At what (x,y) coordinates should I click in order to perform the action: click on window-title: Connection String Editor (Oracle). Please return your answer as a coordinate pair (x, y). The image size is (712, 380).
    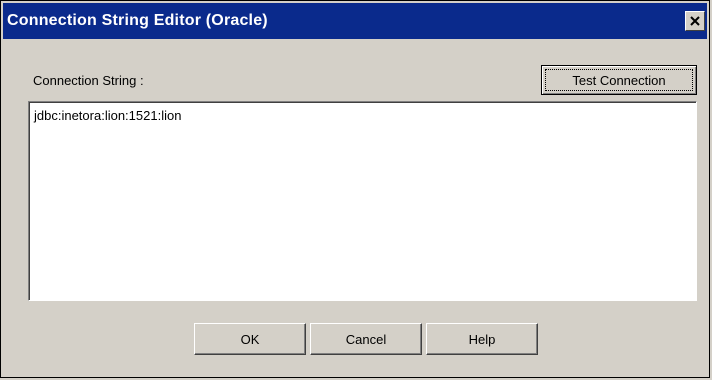
    Looking at the image, I should click on (137, 20).